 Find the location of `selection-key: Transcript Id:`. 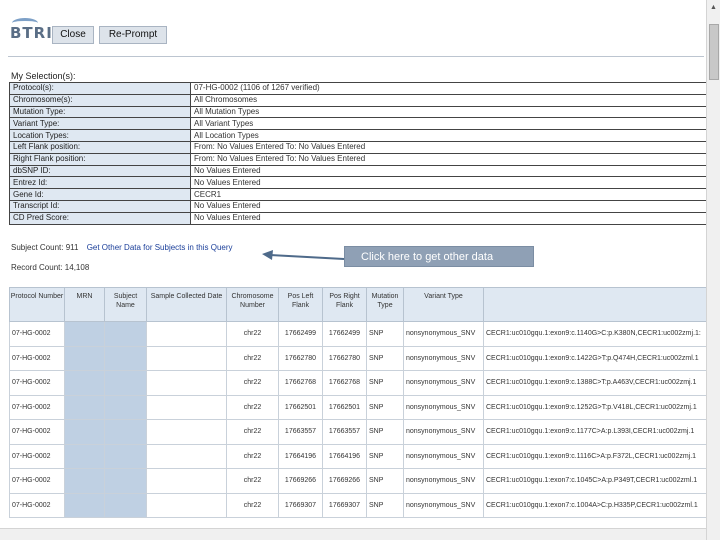

selection-key: Transcript Id: is located at coordinates (100, 206).